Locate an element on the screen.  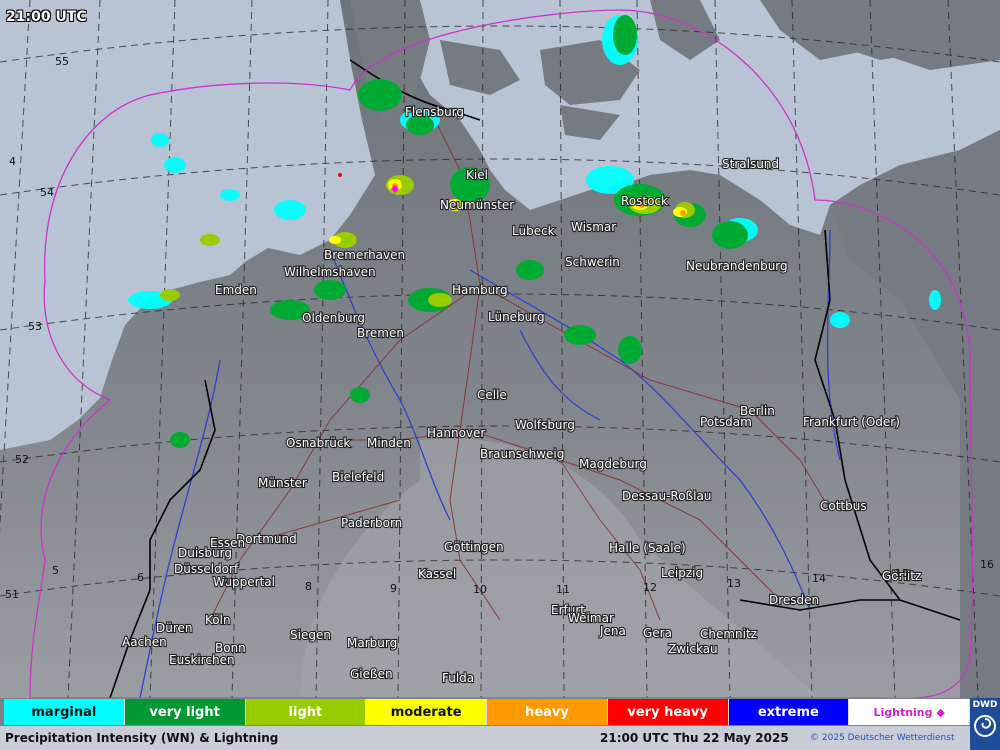
city-label: Neumünster is located at coordinates (477, 205).